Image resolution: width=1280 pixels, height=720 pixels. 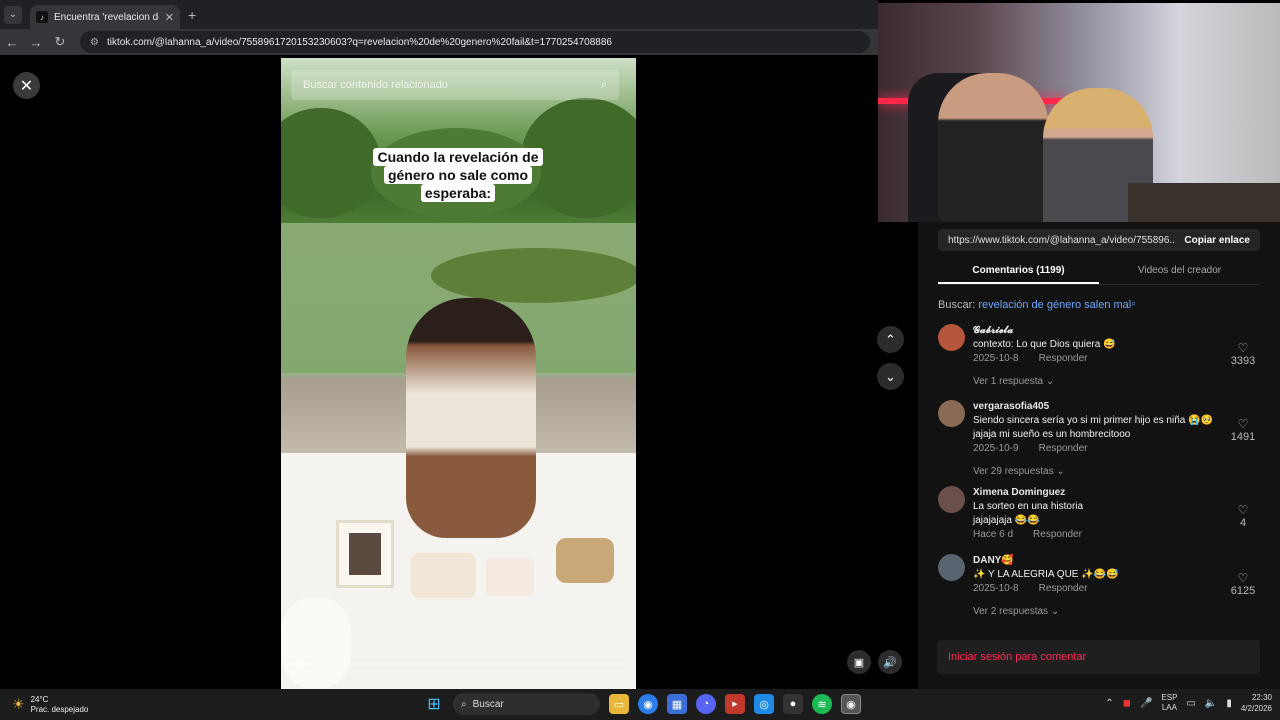 What do you see at coordinates (585, 560) in the screenshot?
I see `video-scene-basket` at bounding box center [585, 560].